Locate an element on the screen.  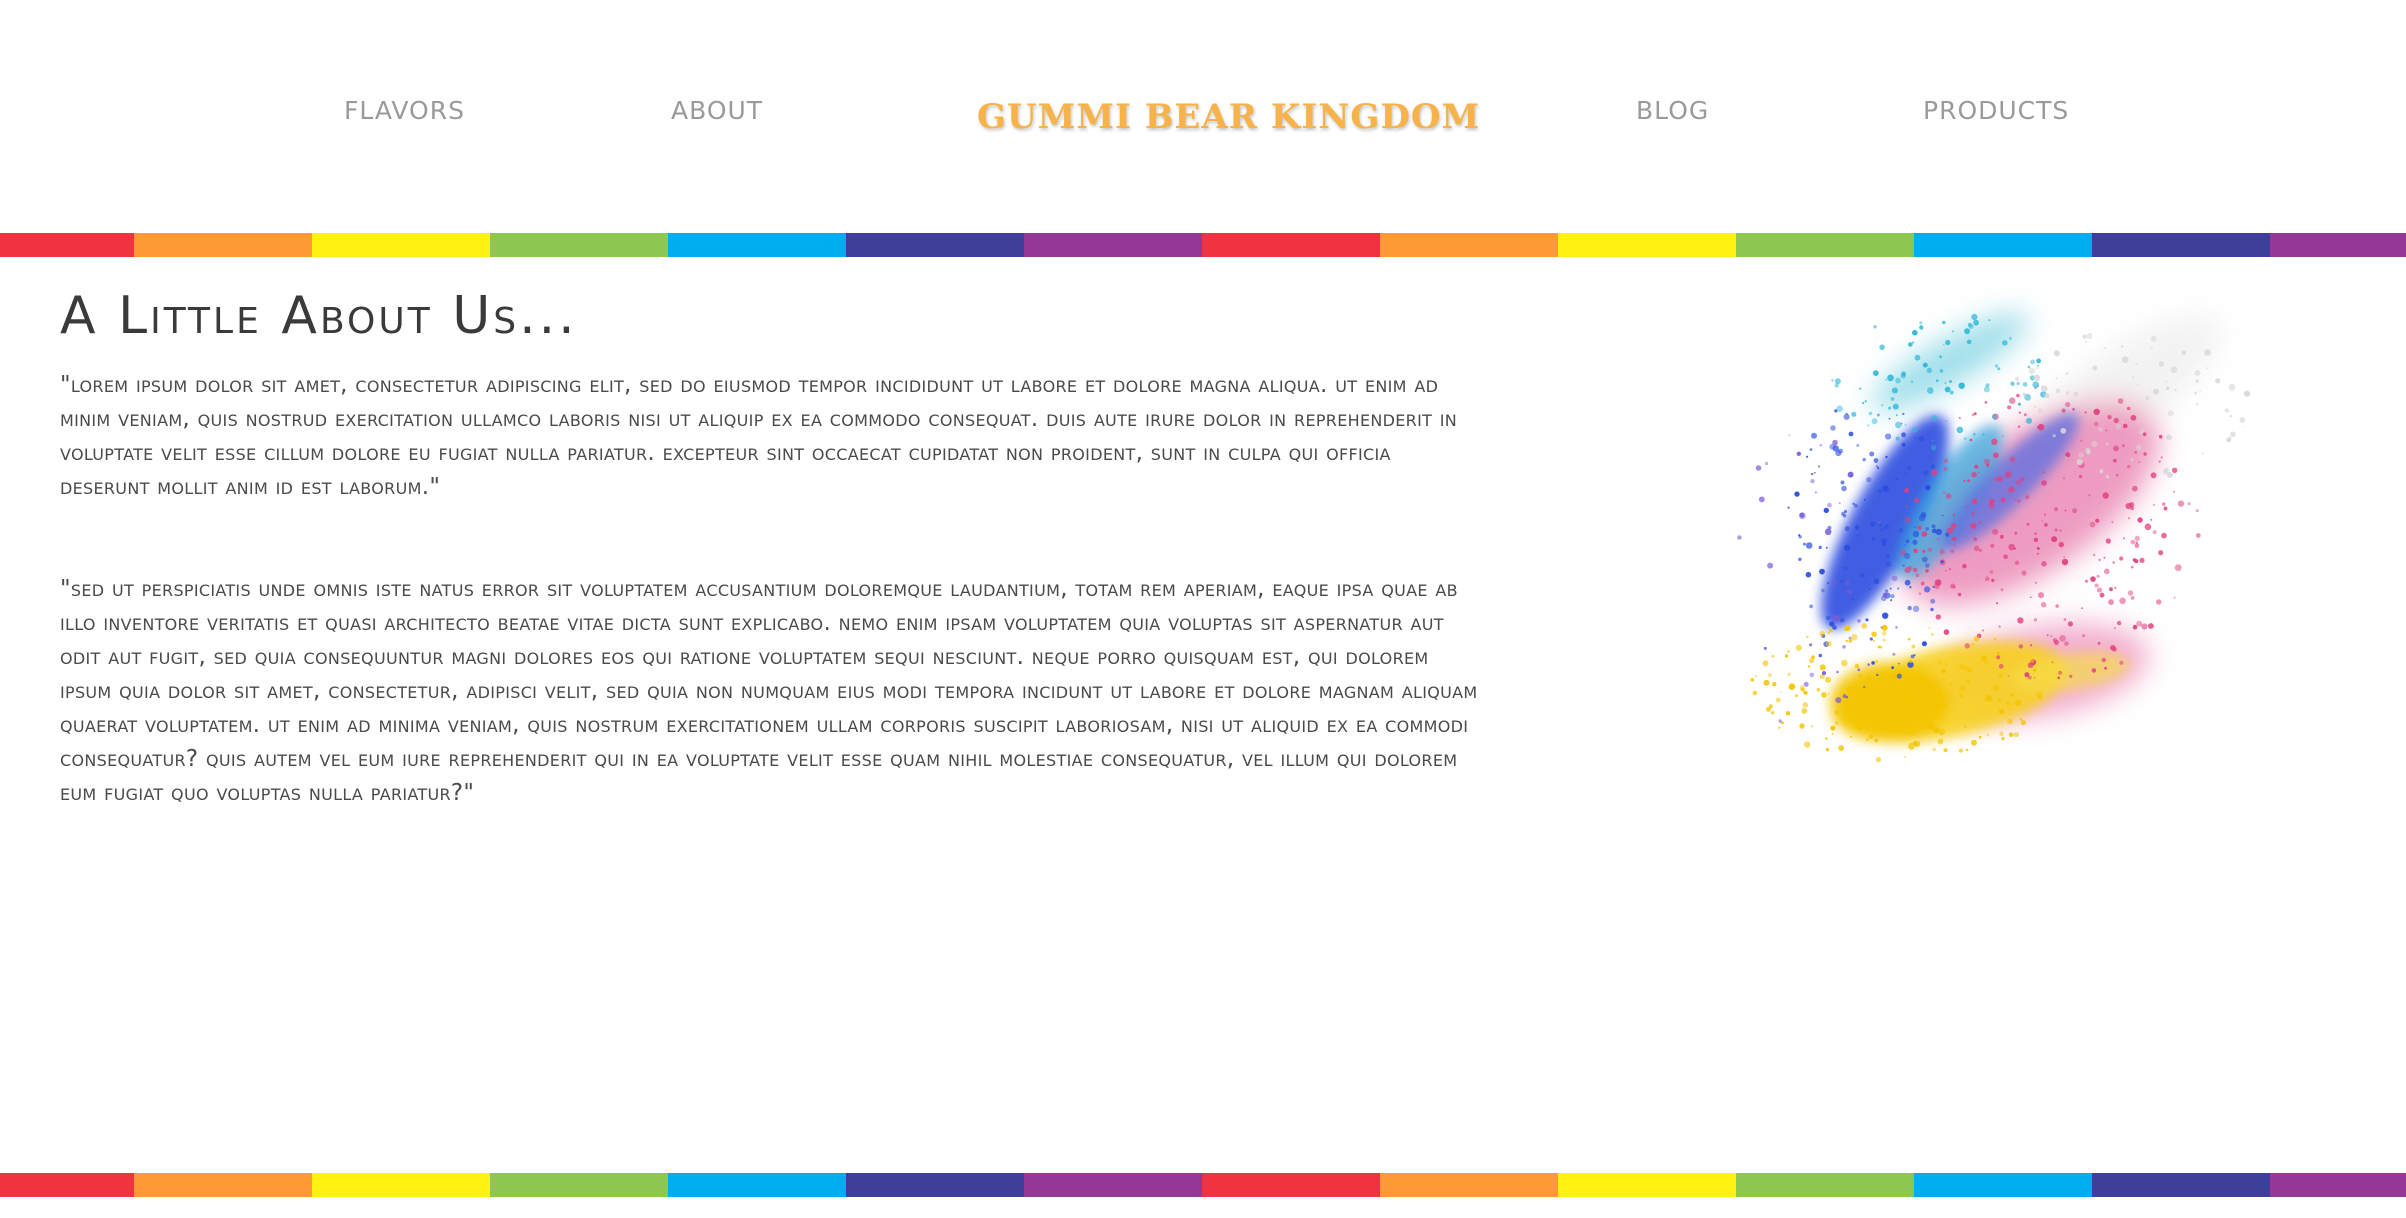
rainbow-stripe-top is located at coordinates (1203, 245).